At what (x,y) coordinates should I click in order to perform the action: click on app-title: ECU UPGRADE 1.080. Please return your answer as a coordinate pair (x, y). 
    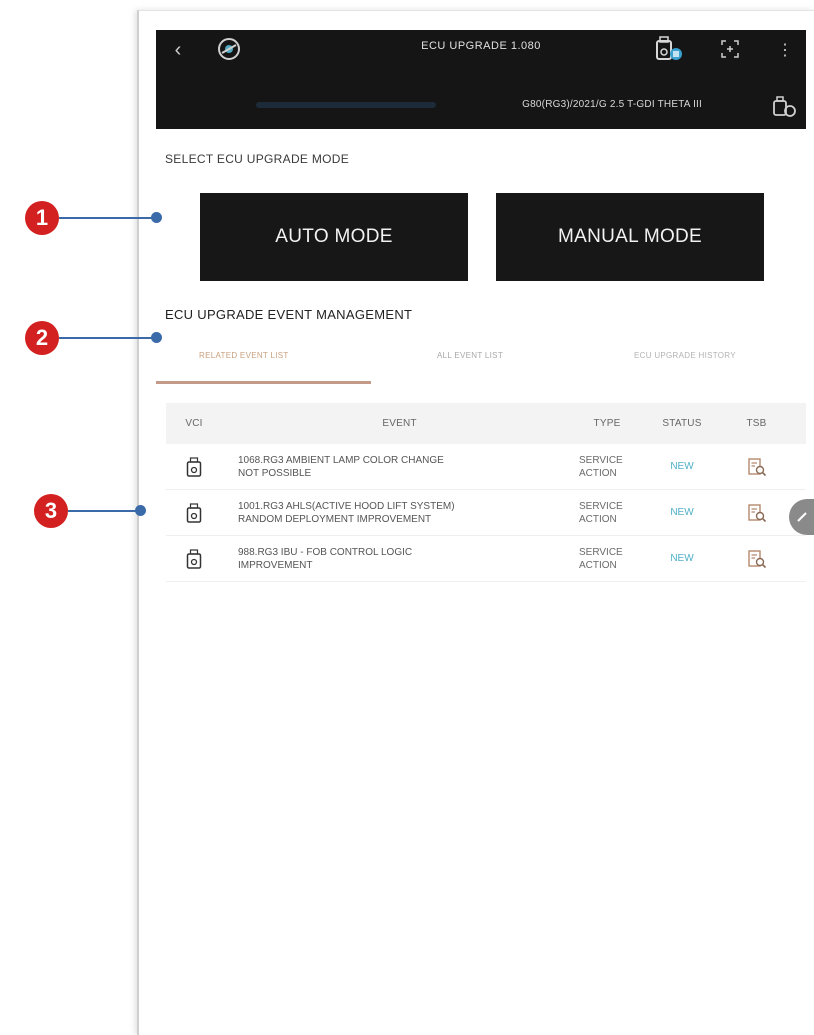
    Looking at the image, I should click on (481, 46).